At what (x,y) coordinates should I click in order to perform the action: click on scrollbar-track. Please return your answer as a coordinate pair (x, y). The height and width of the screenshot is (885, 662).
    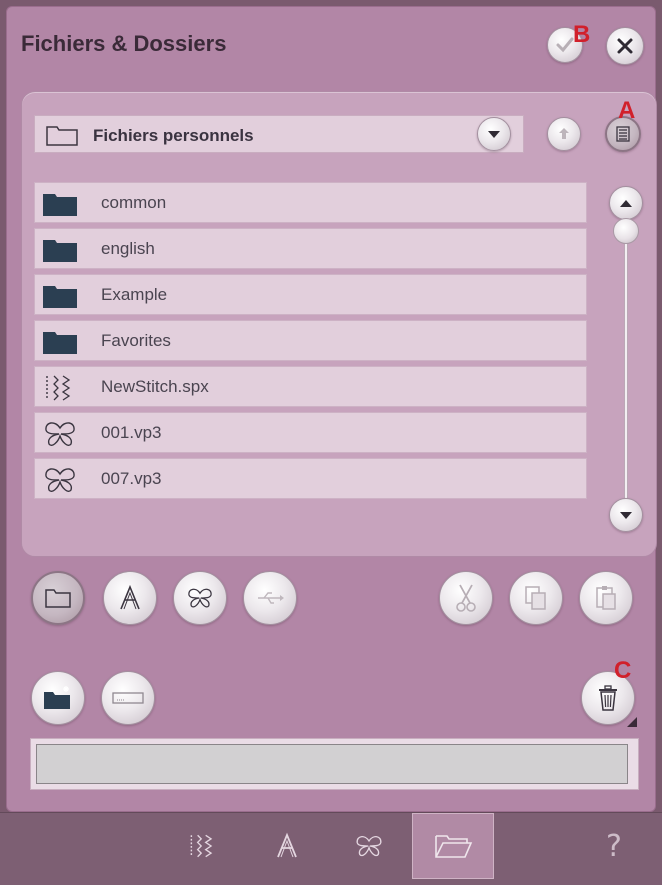
    Looking at the image, I should click on (626, 369).